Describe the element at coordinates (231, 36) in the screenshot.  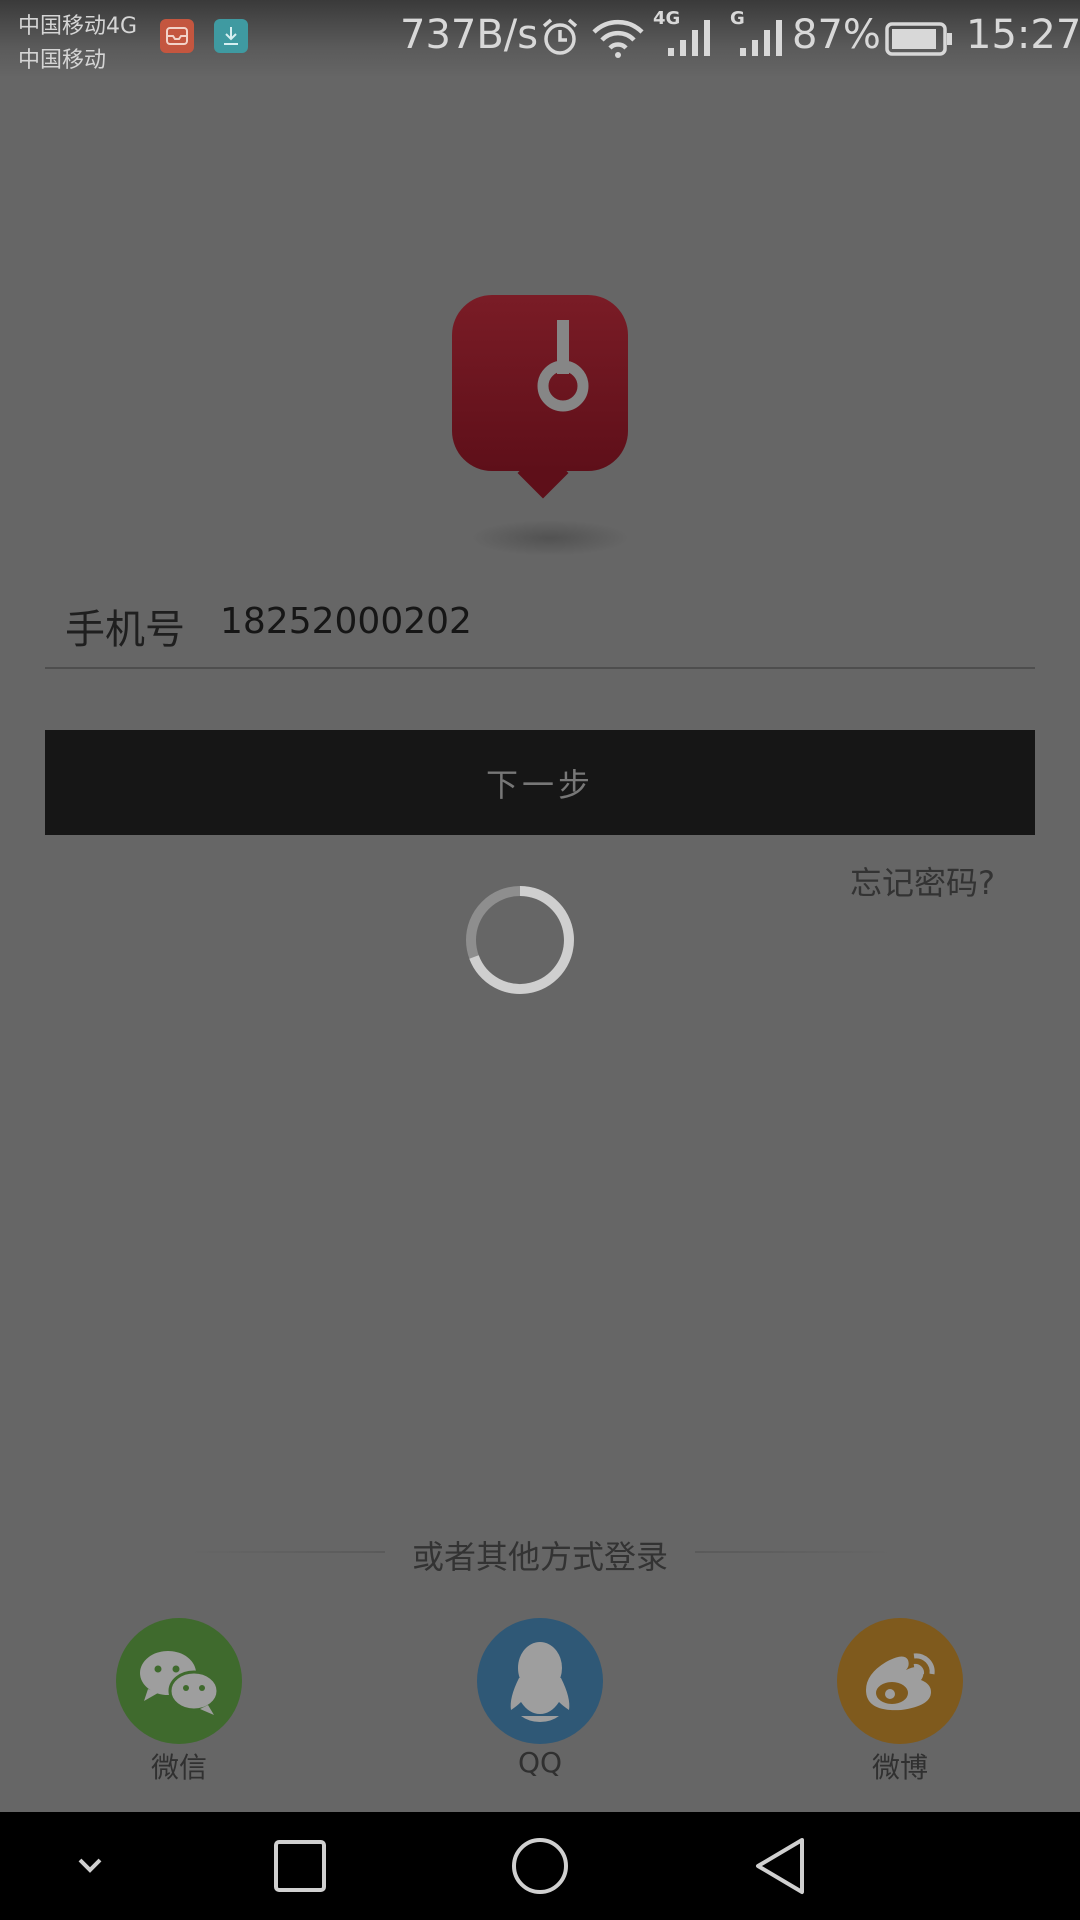
I see `download-notification-icon` at that location.